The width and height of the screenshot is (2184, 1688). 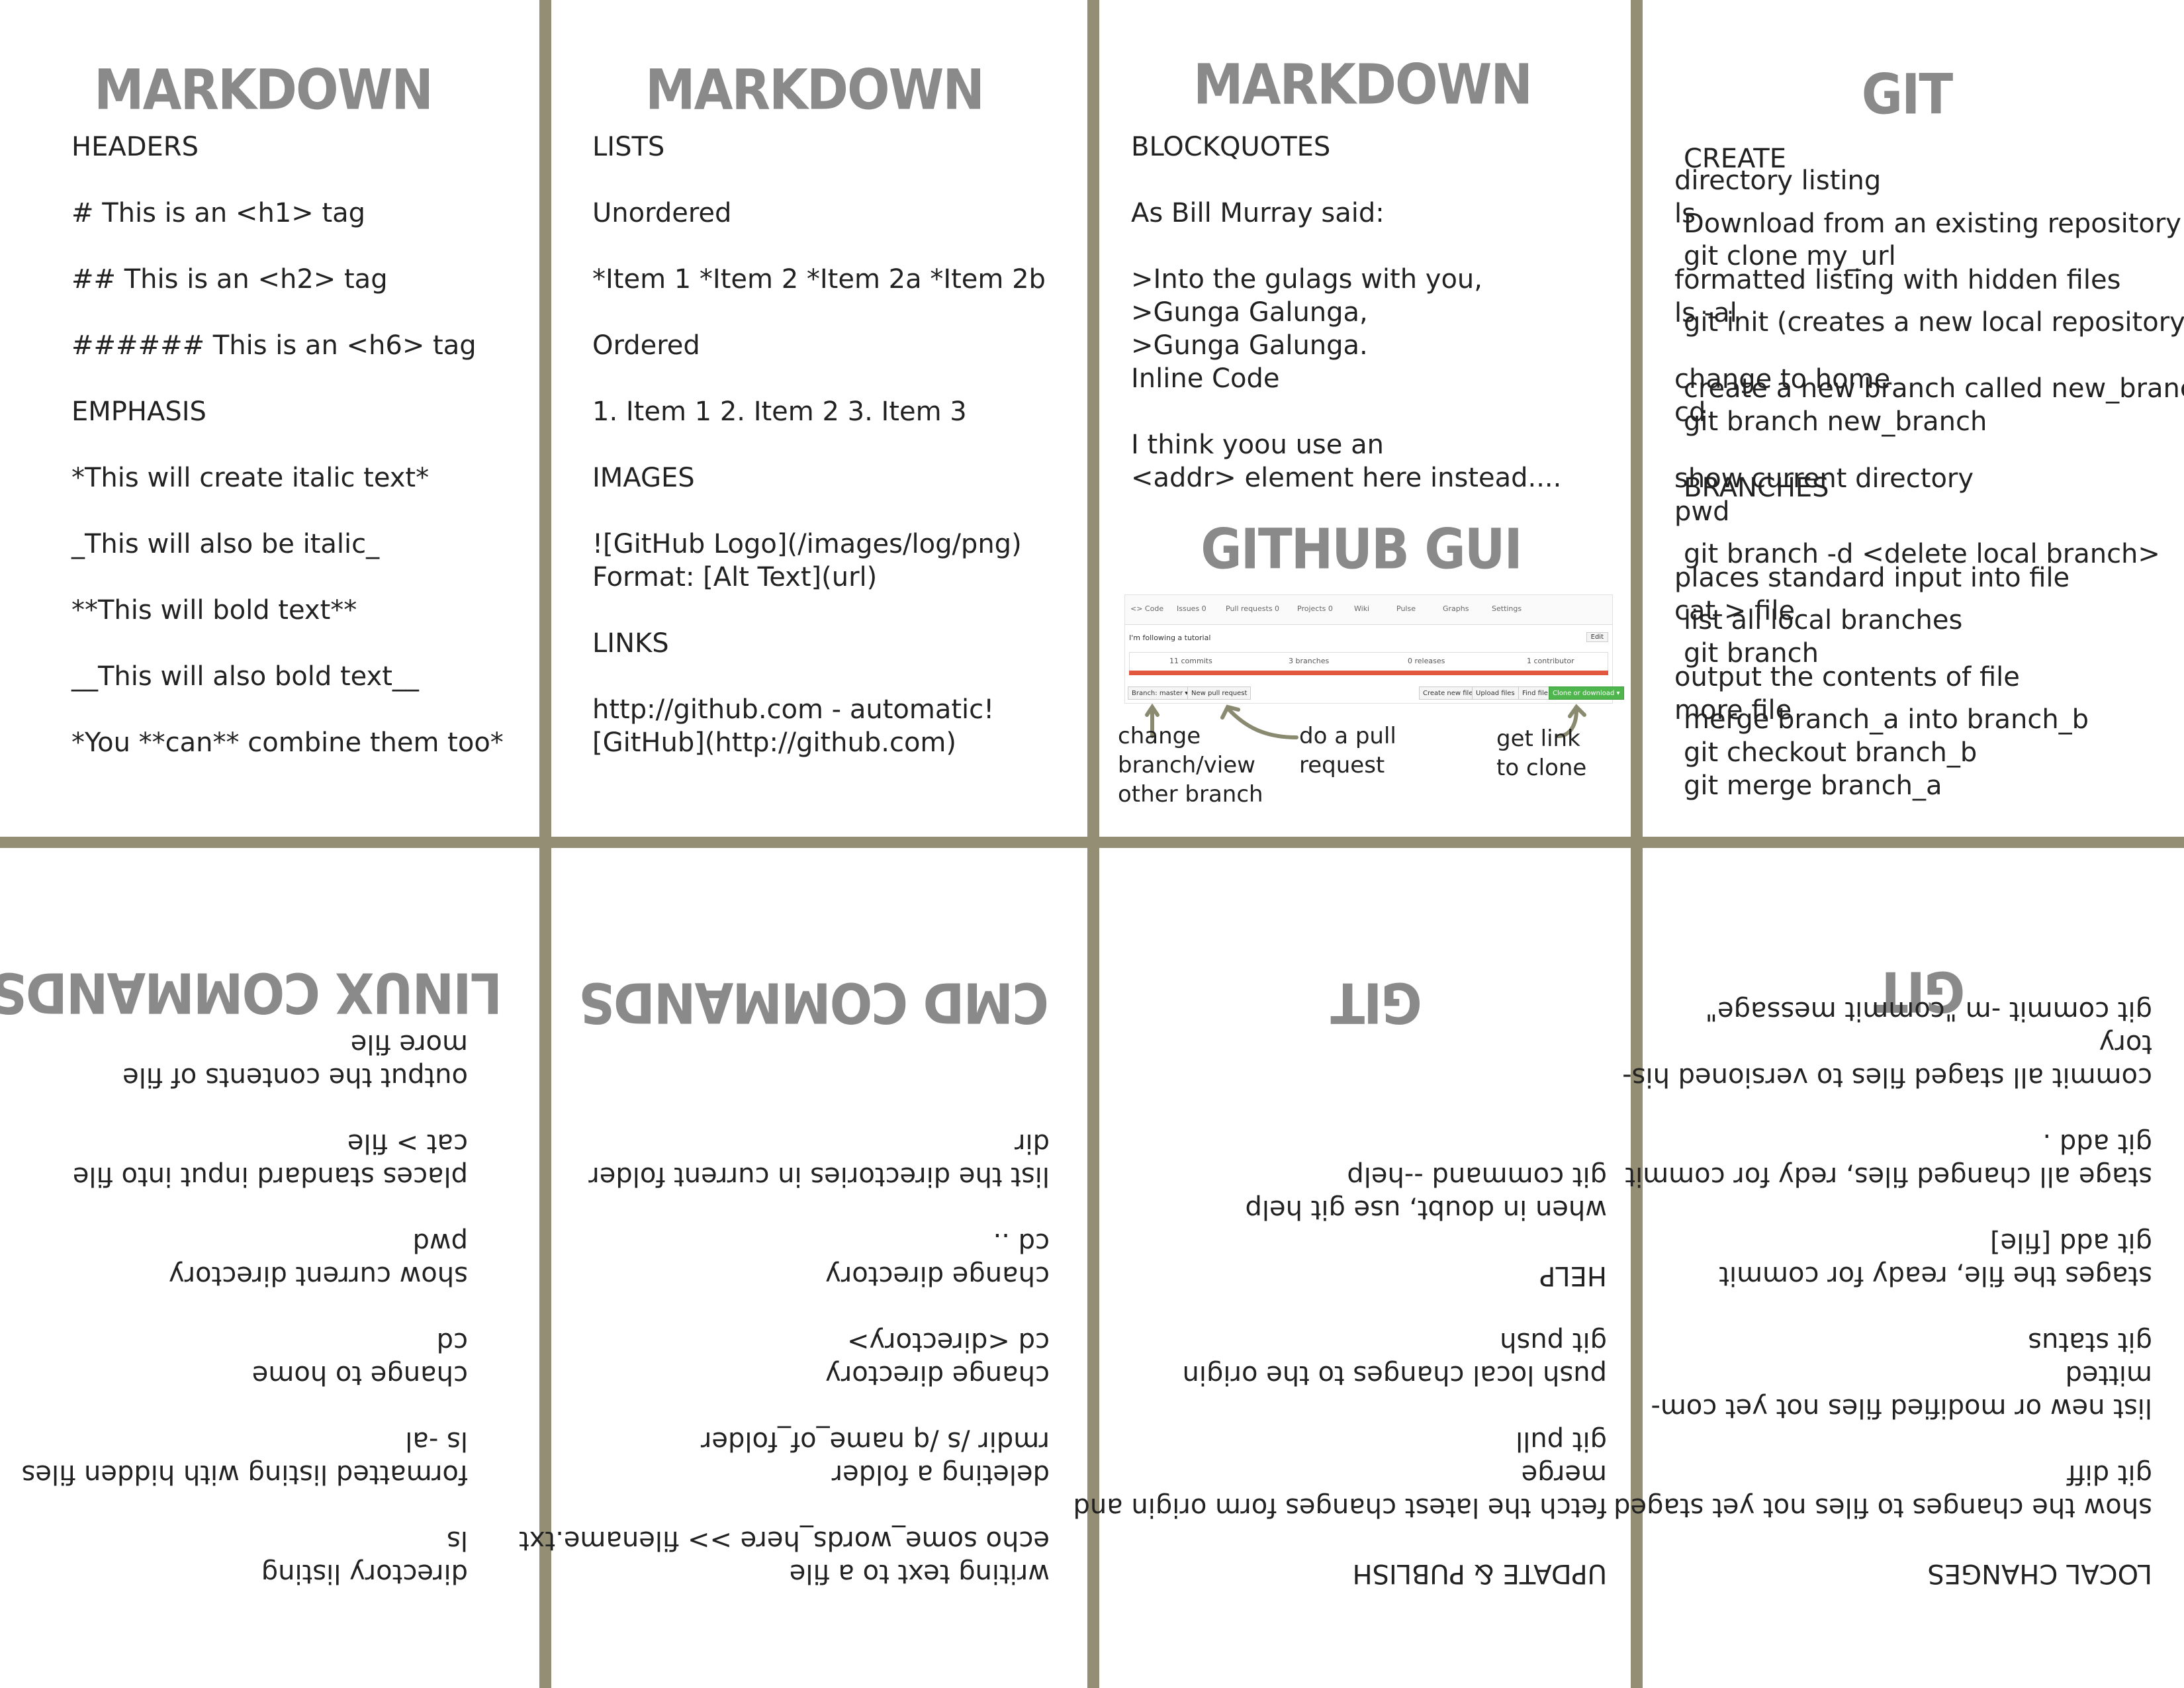 I want to click on tab-graphs: Graphs, so click(x=1456, y=608).